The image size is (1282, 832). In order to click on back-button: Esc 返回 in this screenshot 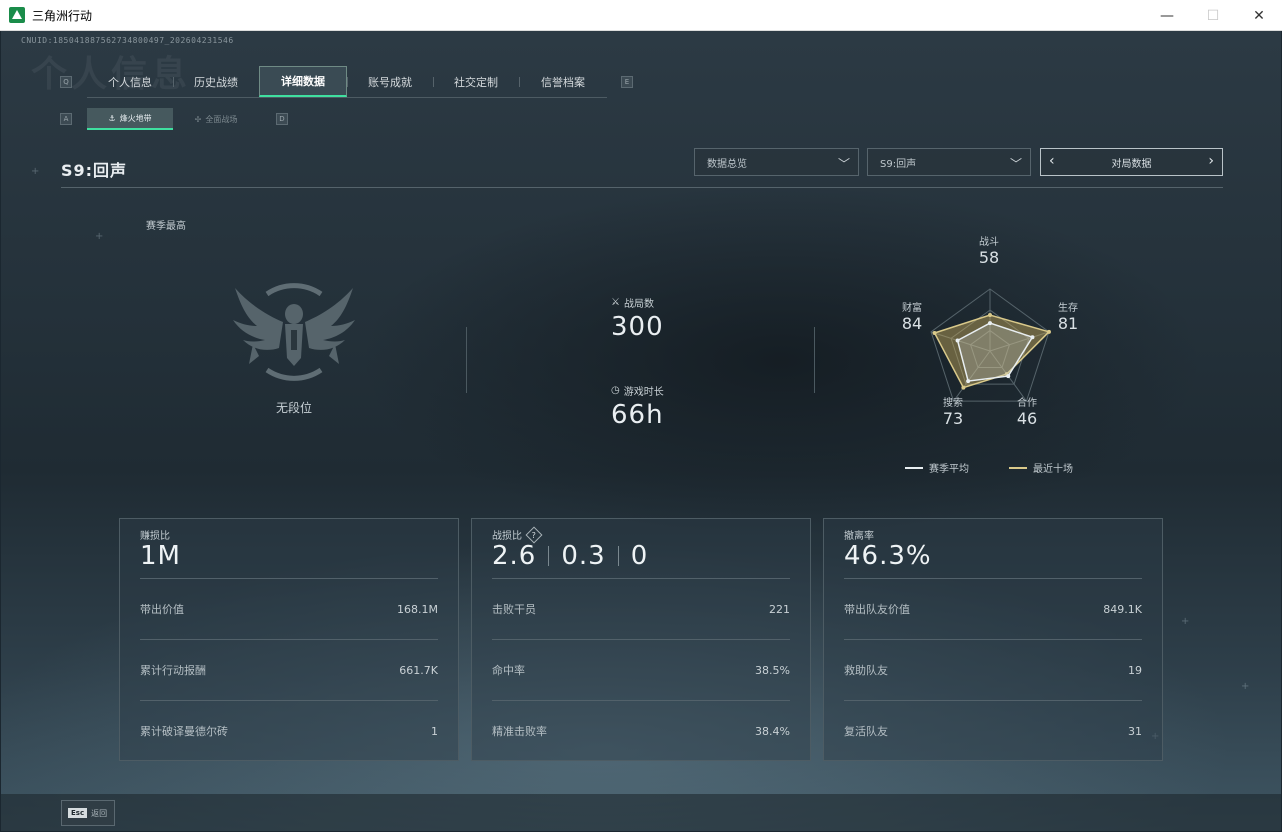, I will do `click(88, 813)`.